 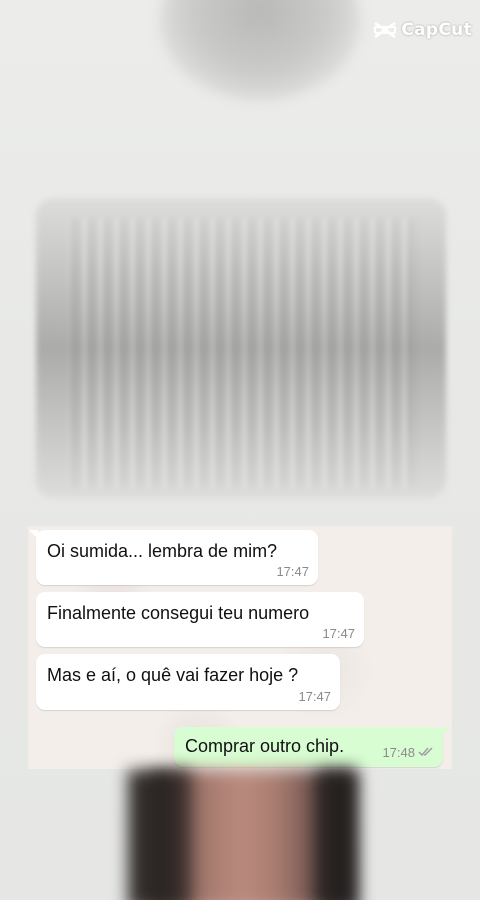 I want to click on capcut-logo-icon, so click(x=385, y=30).